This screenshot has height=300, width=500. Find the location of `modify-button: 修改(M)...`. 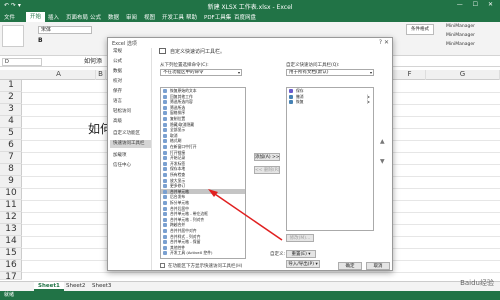

modify-button: 修改(M)... is located at coordinates (300, 238).